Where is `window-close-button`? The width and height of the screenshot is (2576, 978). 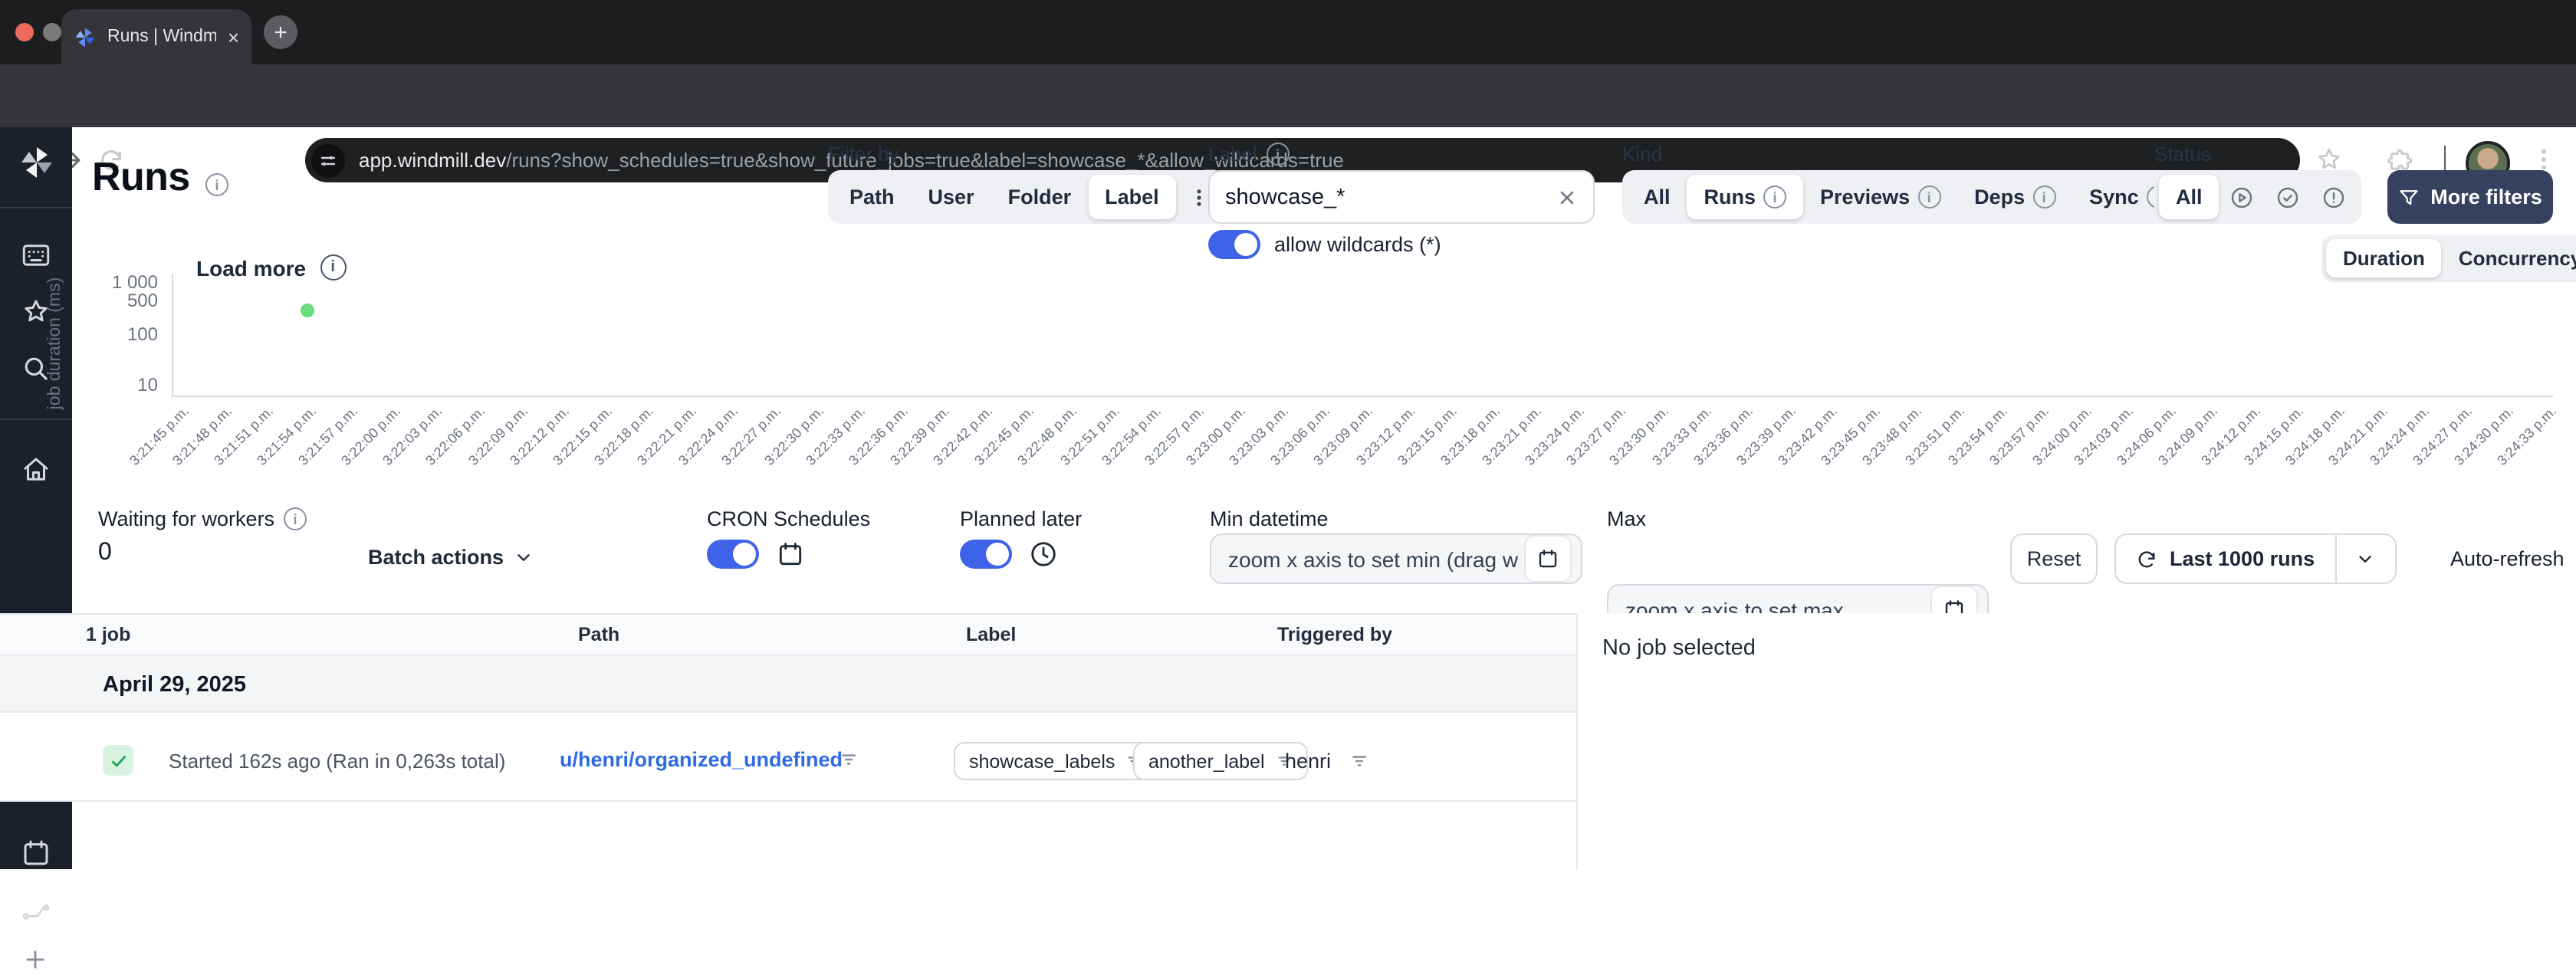 window-close-button is located at coordinates (24, 32).